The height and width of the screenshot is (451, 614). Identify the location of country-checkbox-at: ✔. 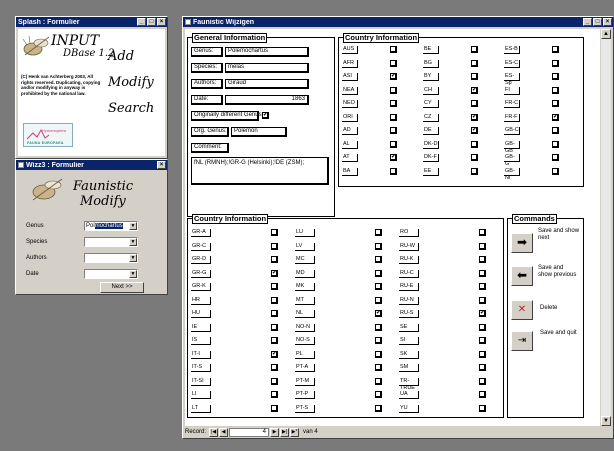
(393, 157).